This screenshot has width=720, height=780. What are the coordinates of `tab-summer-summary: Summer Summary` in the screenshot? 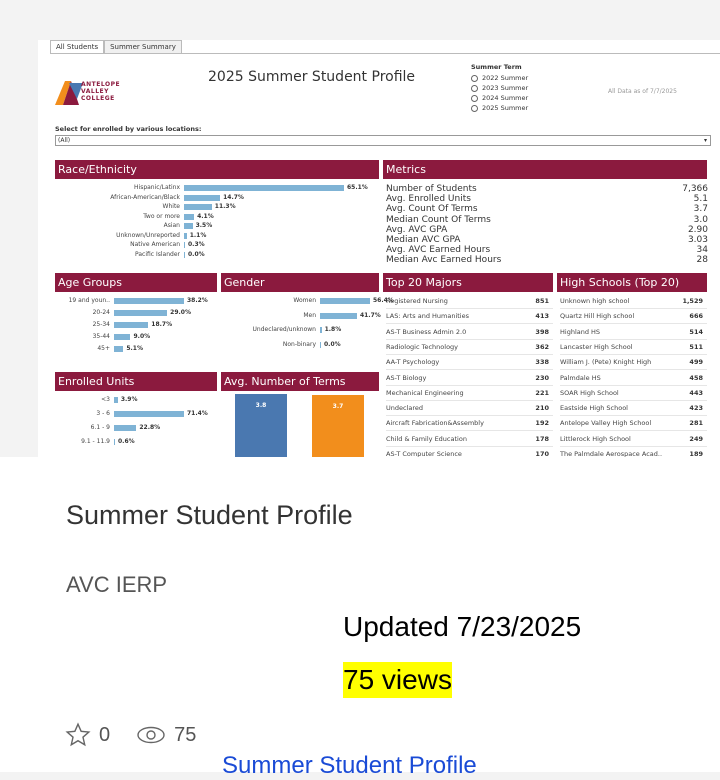 It's located at (143, 46).